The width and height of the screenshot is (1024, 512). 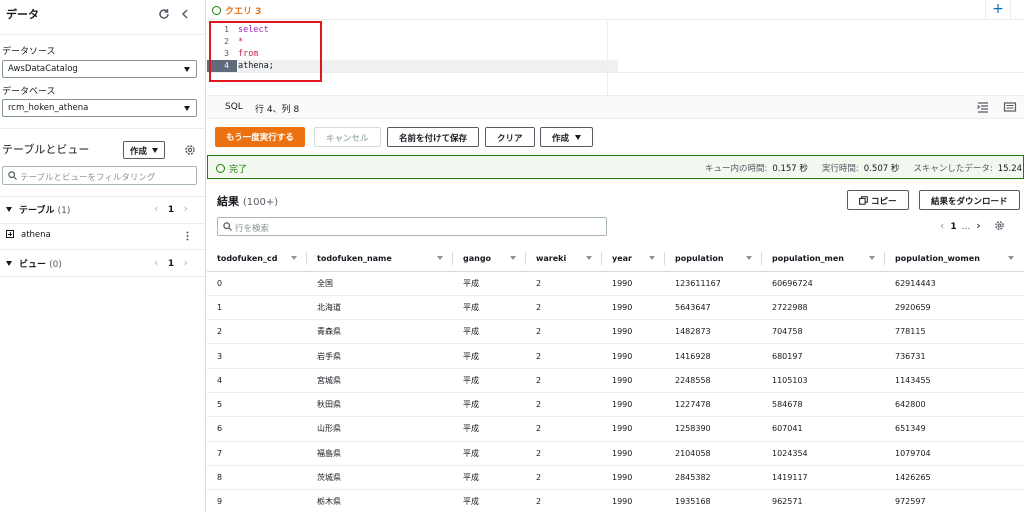 I want to click on more-options-icon, so click(x=187, y=236).